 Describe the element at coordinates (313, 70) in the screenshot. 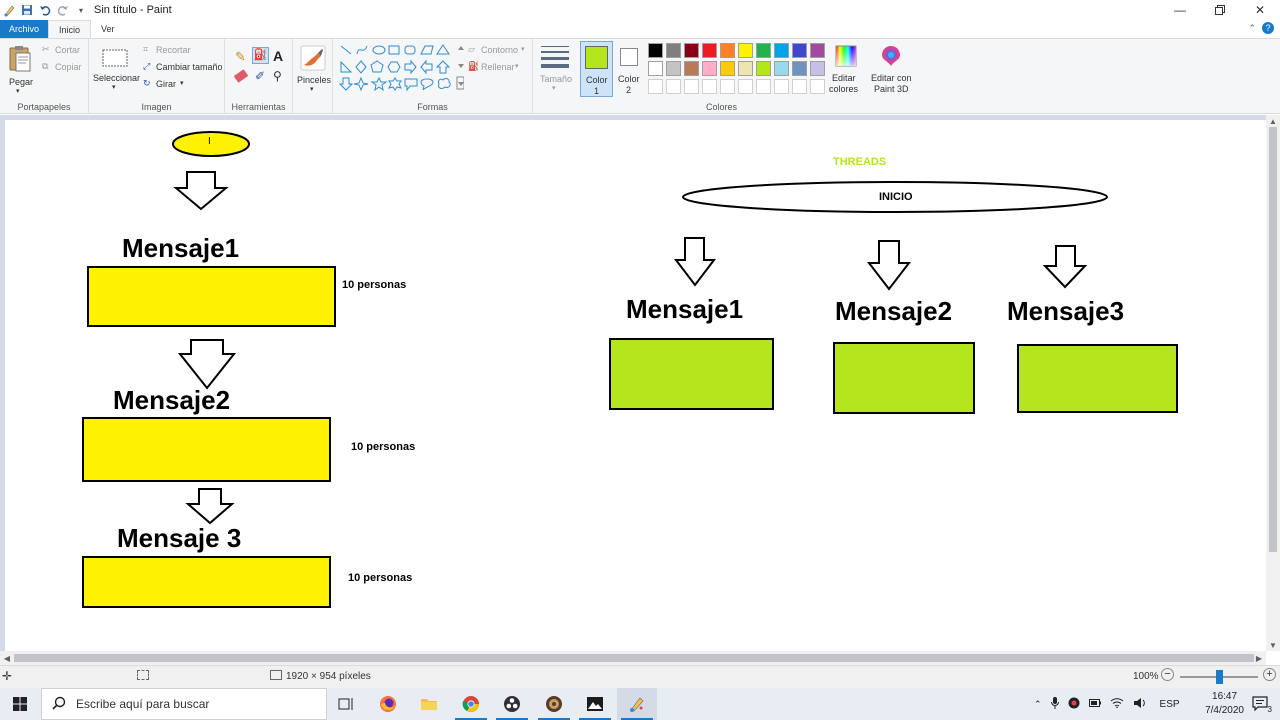

I see `brushes-button: Pinceles ▾` at that location.